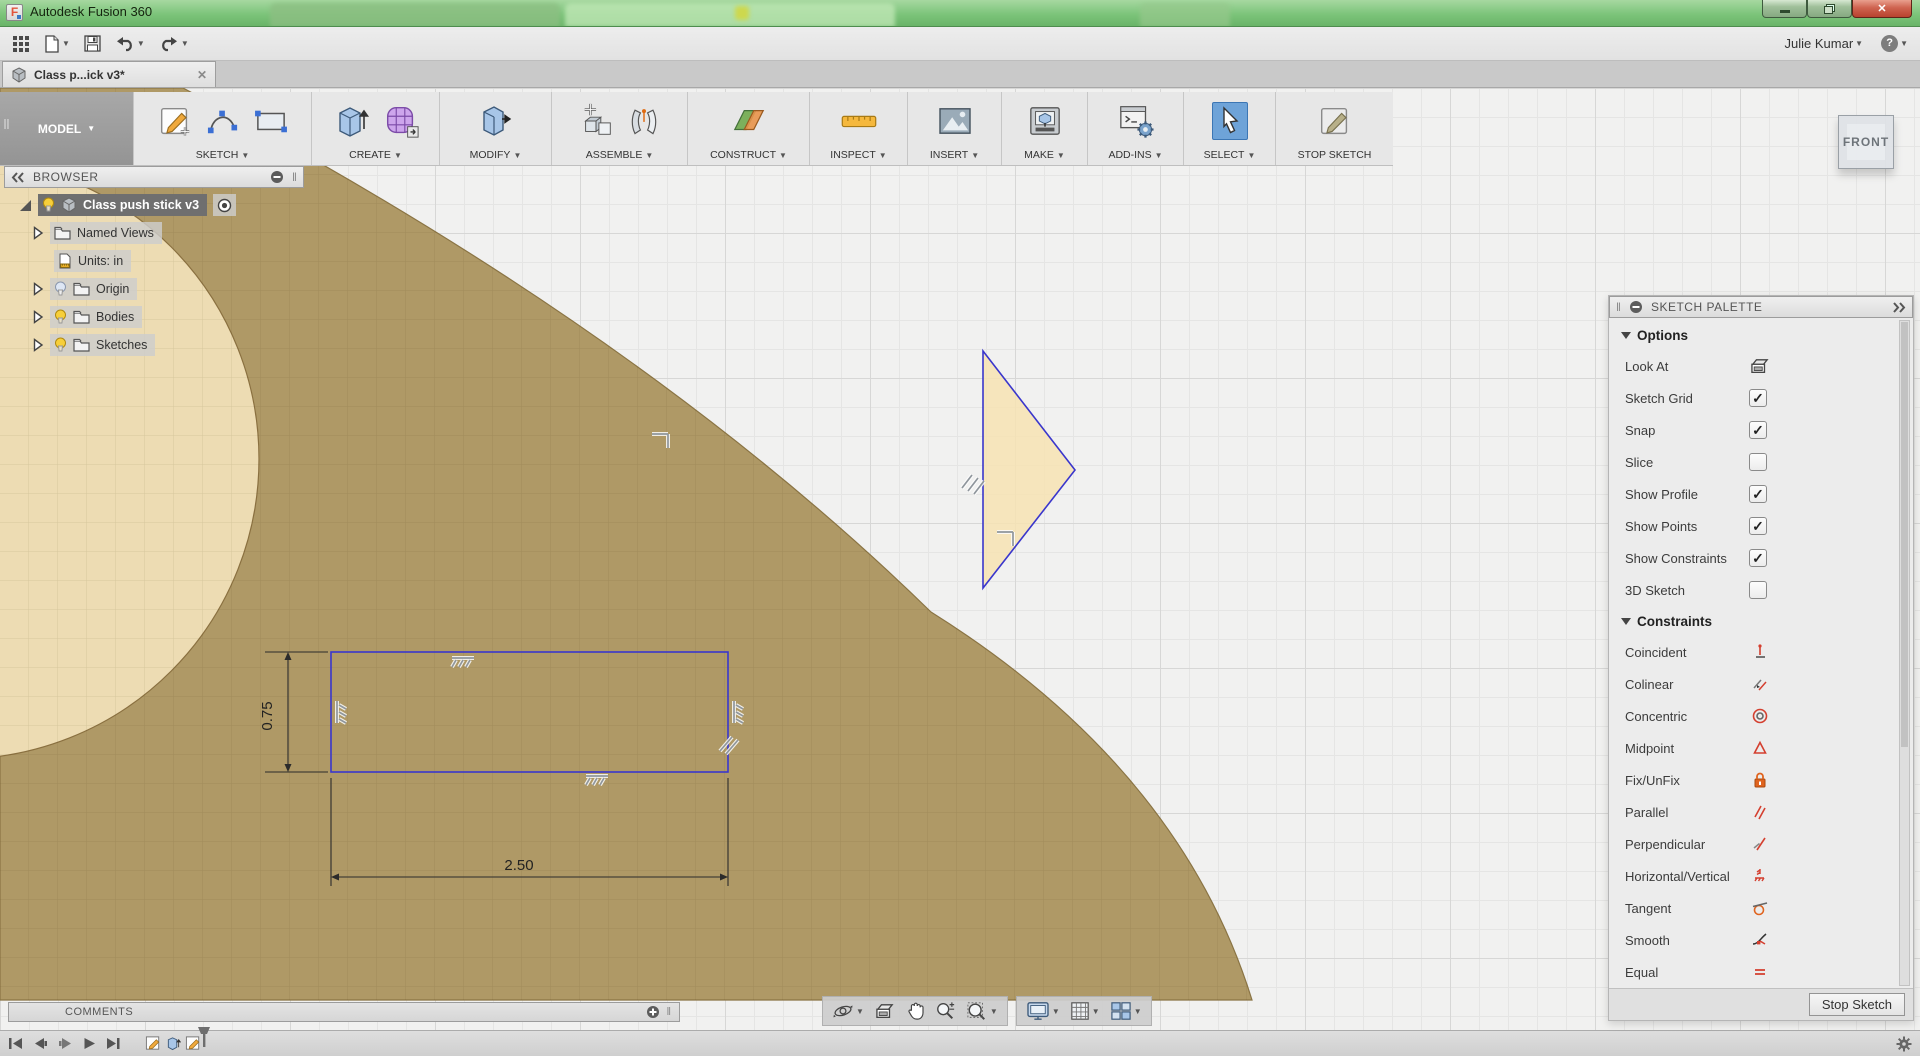 This screenshot has width=1920, height=1056. Describe the element at coordinates (222, 155) in the screenshot. I see `sketch-menu: SKETCH ▼` at that location.